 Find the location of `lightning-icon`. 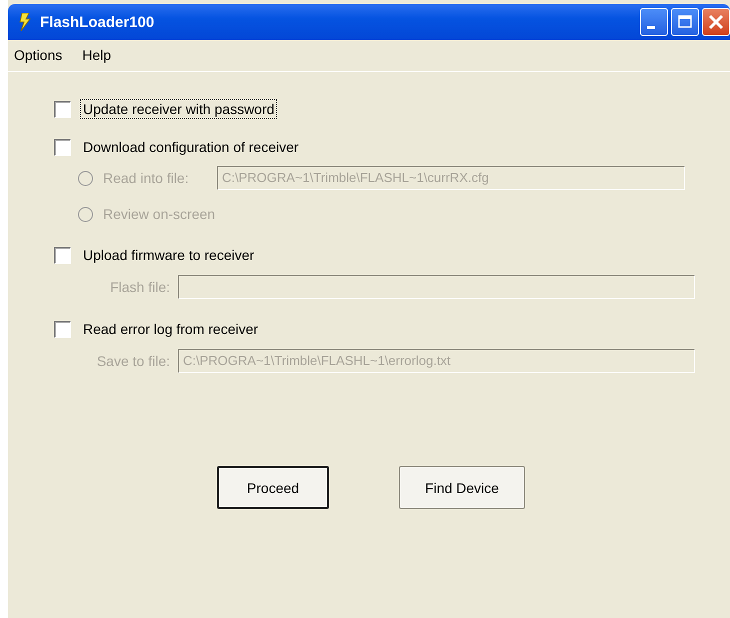

lightning-icon is located at coordinates (25, 22).